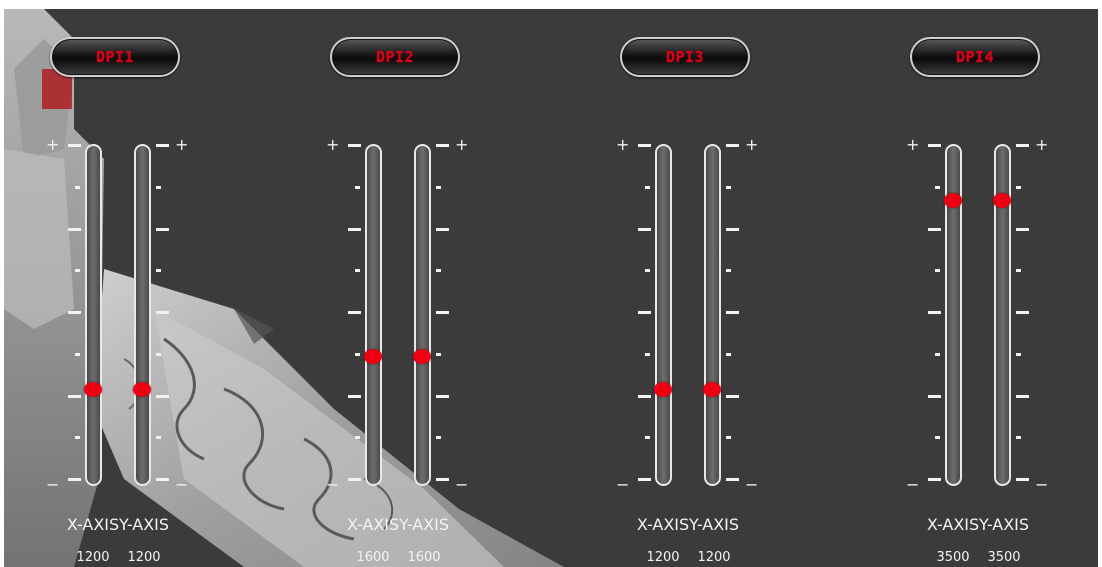  What do you see at coordinates (53, 144) in the screenshot?
I see `x-axis-plus-sign: +` at bounding box center [53, 144].